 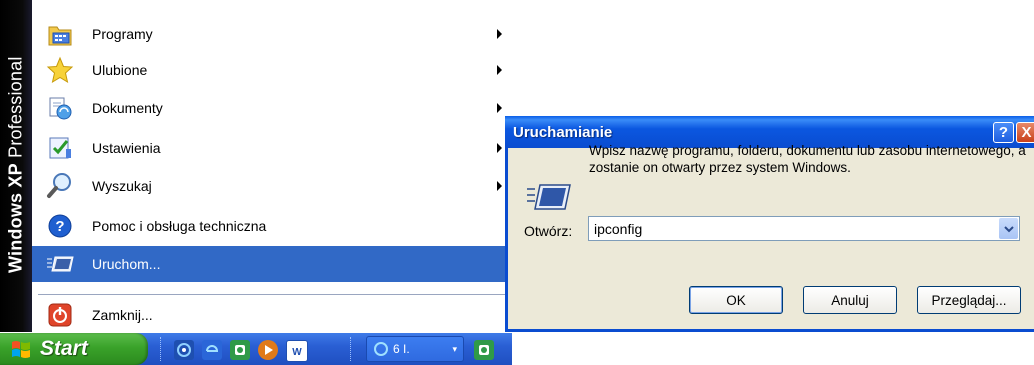 I want to click on menu-item-help: ? Pomoc i obsługa techniczna, so click(x=272, y=226).